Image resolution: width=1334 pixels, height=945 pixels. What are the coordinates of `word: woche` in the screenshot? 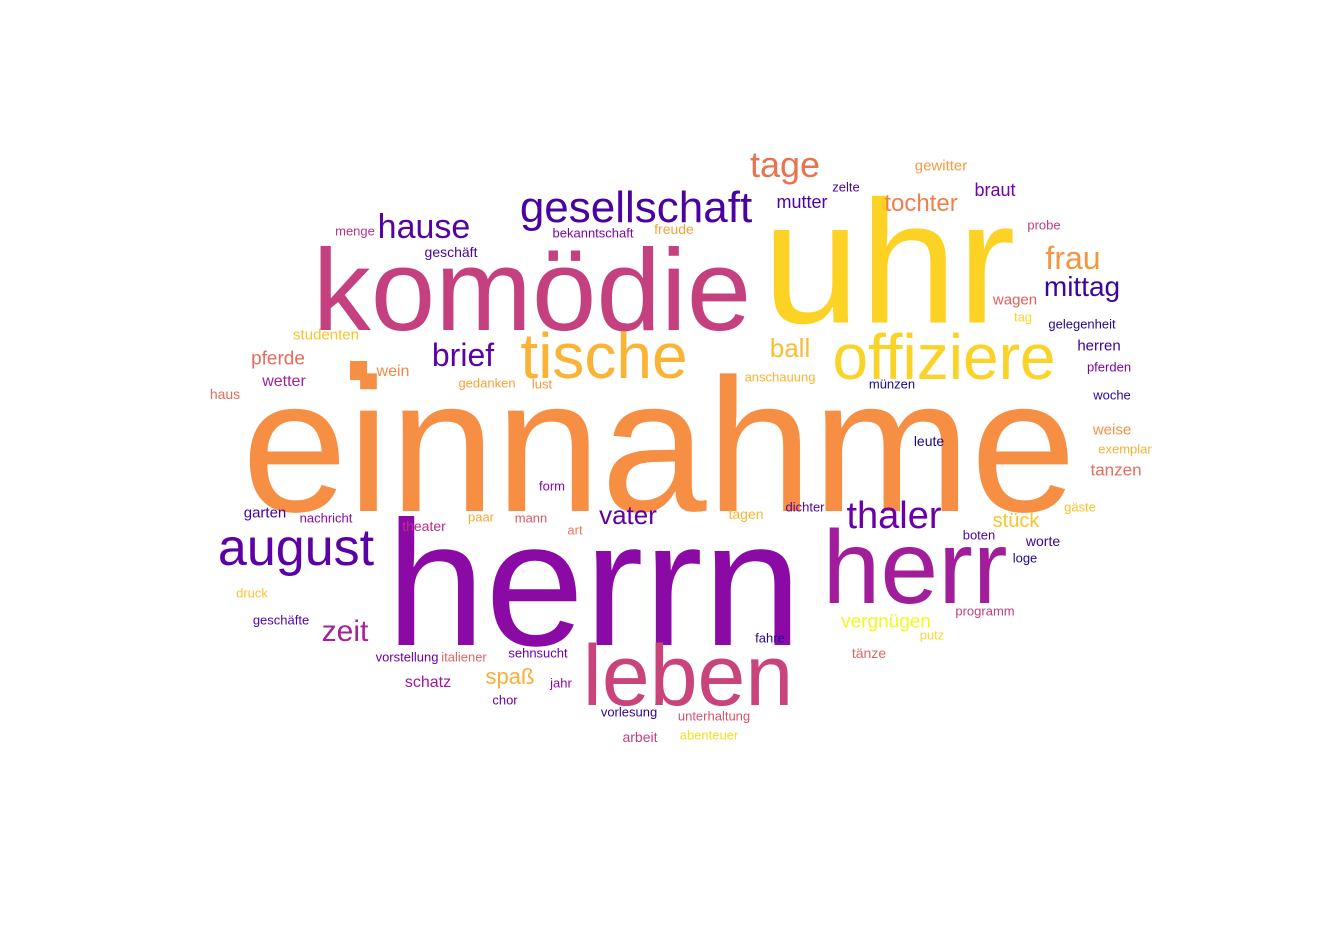 It's located at (1112, 395).